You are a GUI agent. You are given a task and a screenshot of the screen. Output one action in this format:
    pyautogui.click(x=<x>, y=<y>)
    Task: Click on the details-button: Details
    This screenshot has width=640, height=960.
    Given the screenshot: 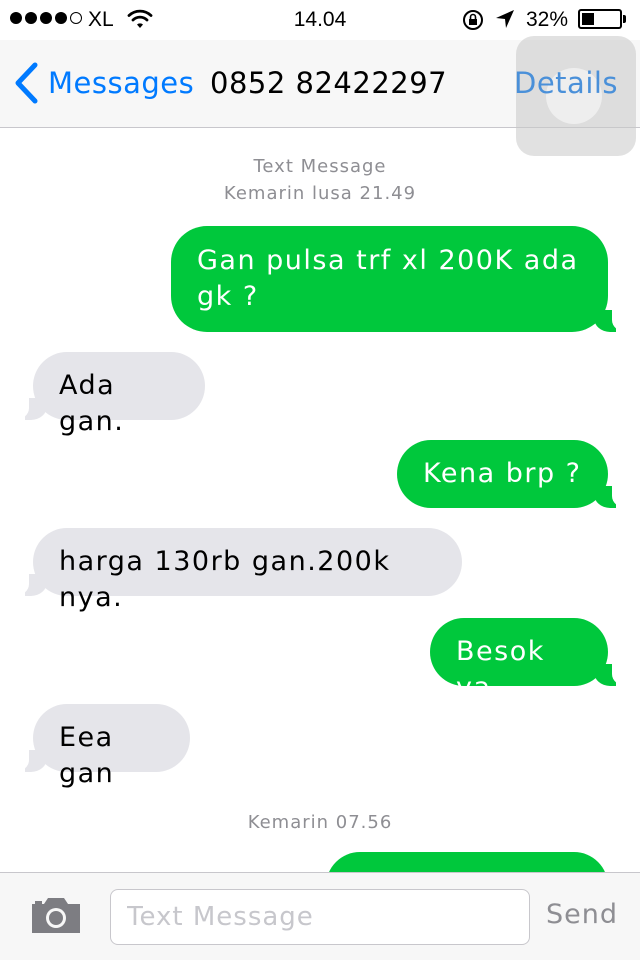 What is the action you would take?
    pyautogui.click(x=566, y=83)
    